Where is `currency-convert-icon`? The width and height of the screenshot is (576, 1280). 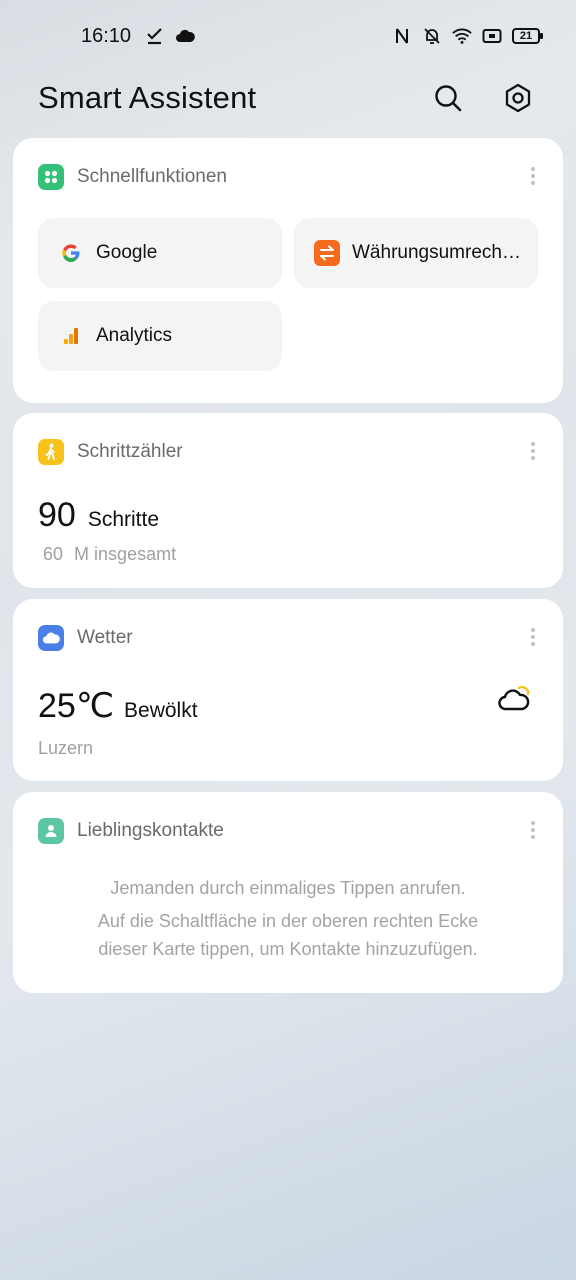
currency-convert-icon is located at coordinates (327, 253).